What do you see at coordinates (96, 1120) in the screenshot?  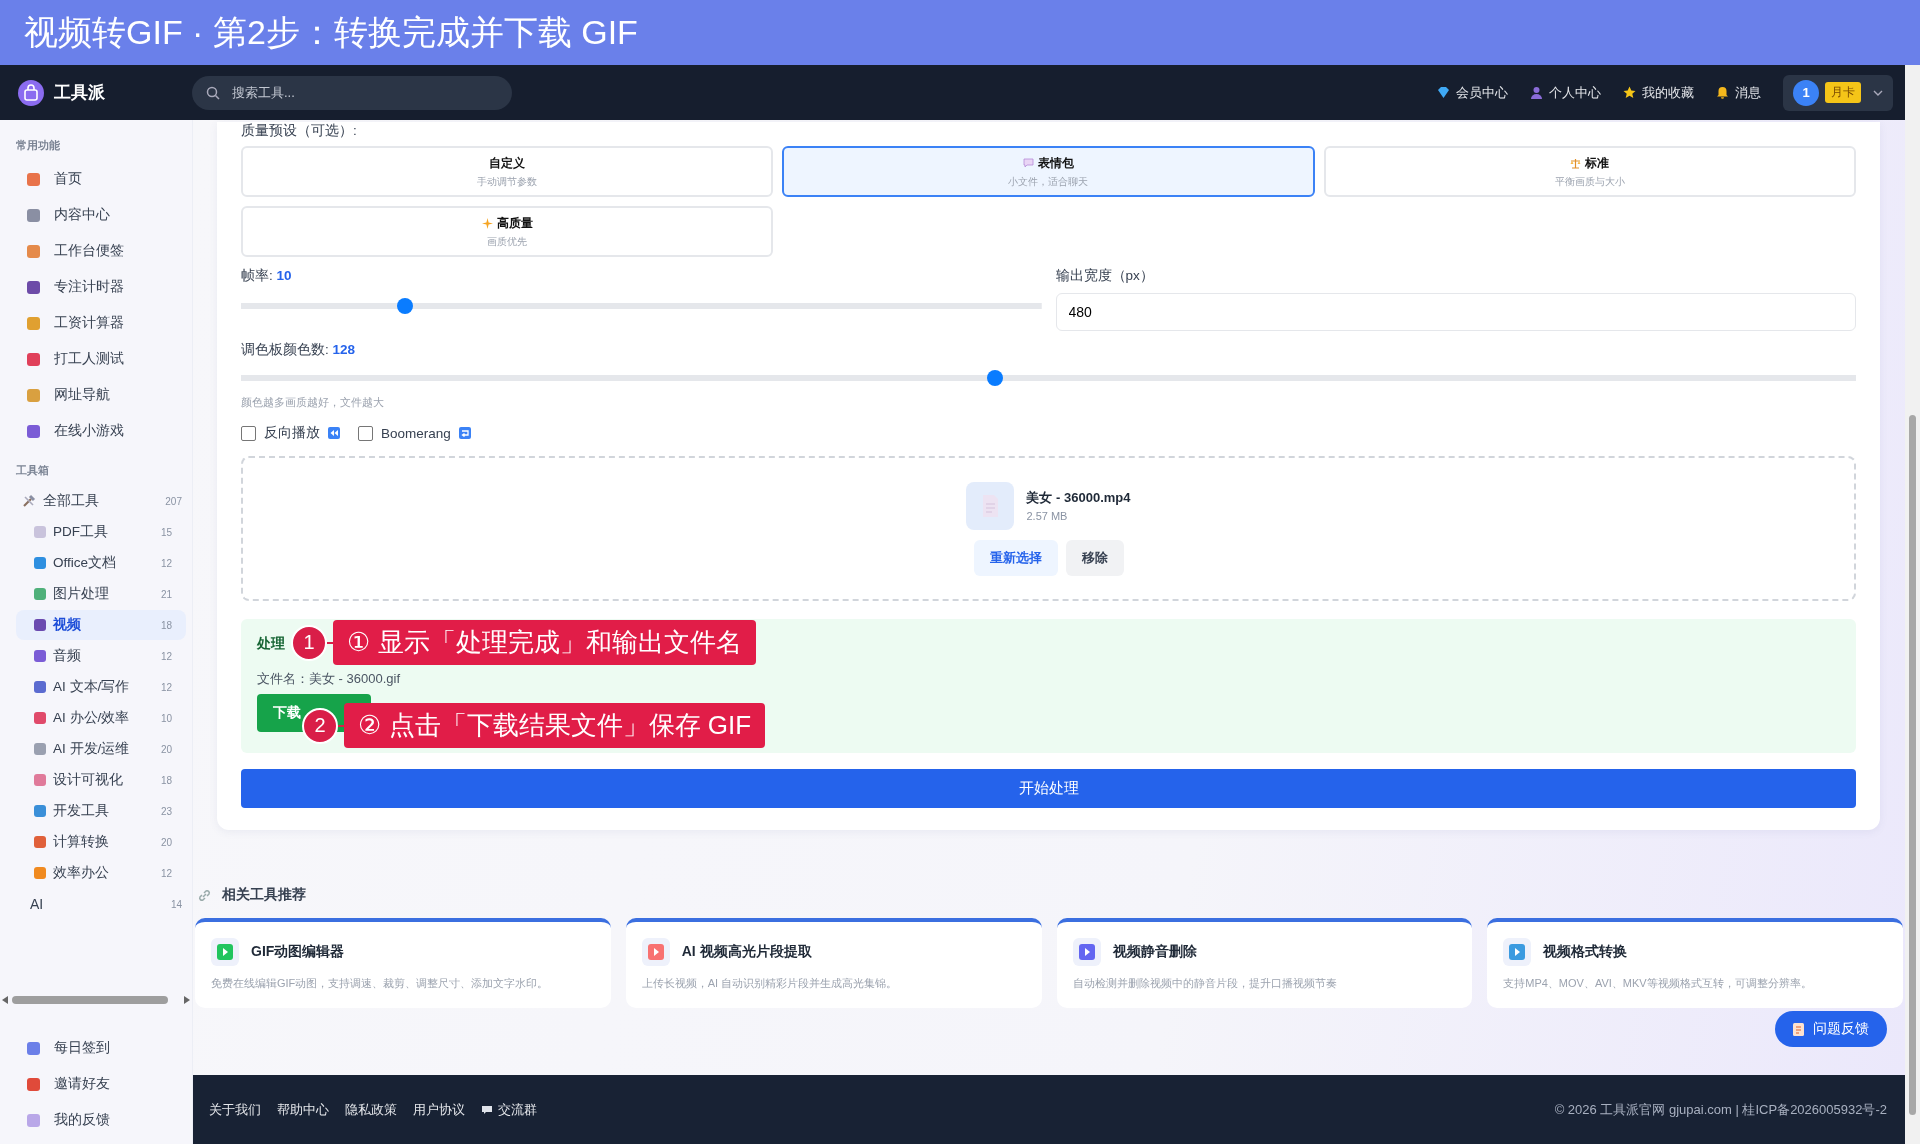 I see `sidebar-item: 我的反馈` at bounding box center [96, 1120].